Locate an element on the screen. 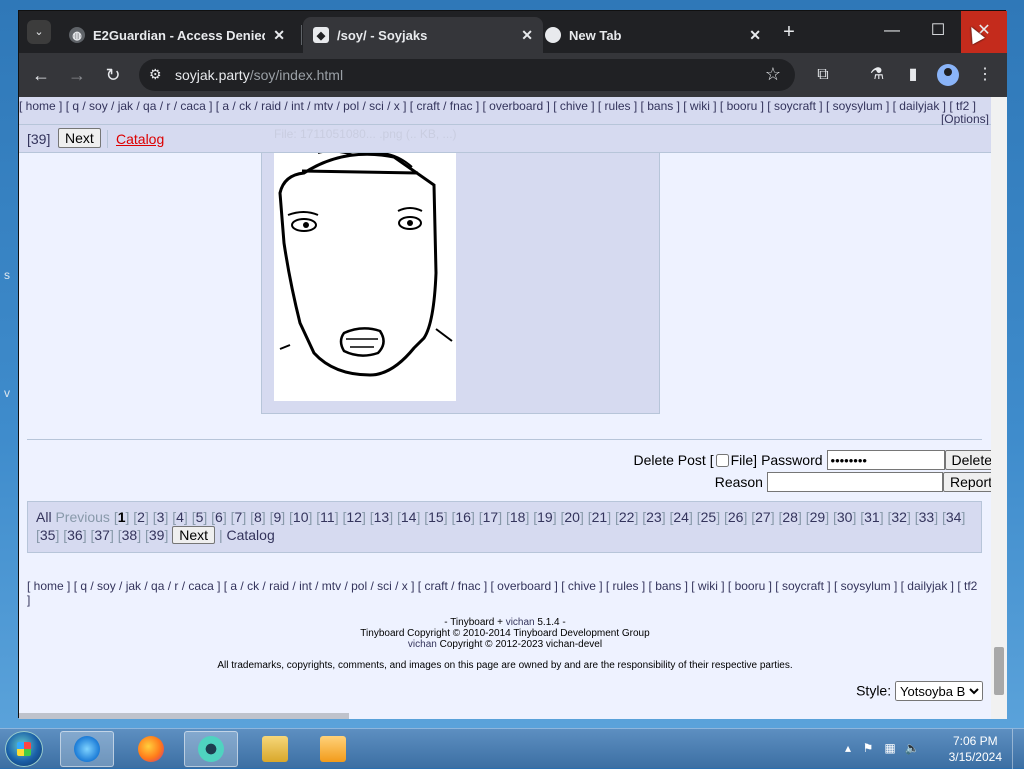 This screenshot has width=1024, height=769. page-number: 21 is located at coordinates (600, 517).